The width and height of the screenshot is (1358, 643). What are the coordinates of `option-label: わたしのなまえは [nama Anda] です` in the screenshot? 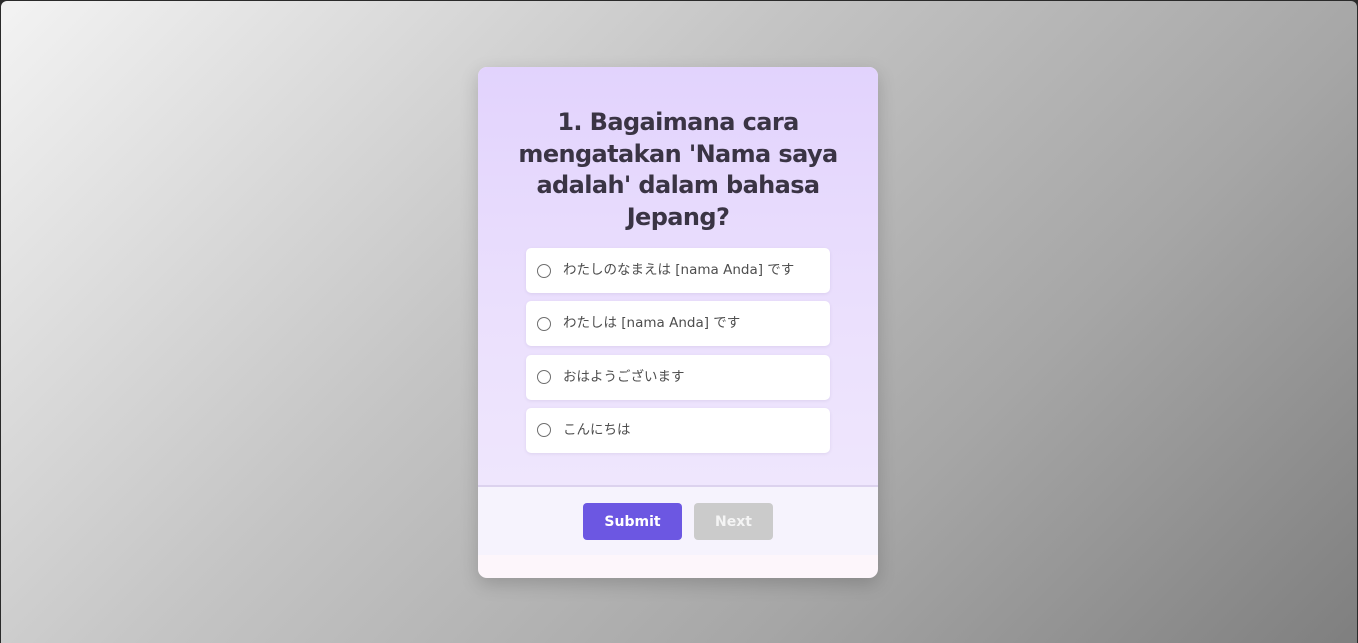 It's located at (679, 270).